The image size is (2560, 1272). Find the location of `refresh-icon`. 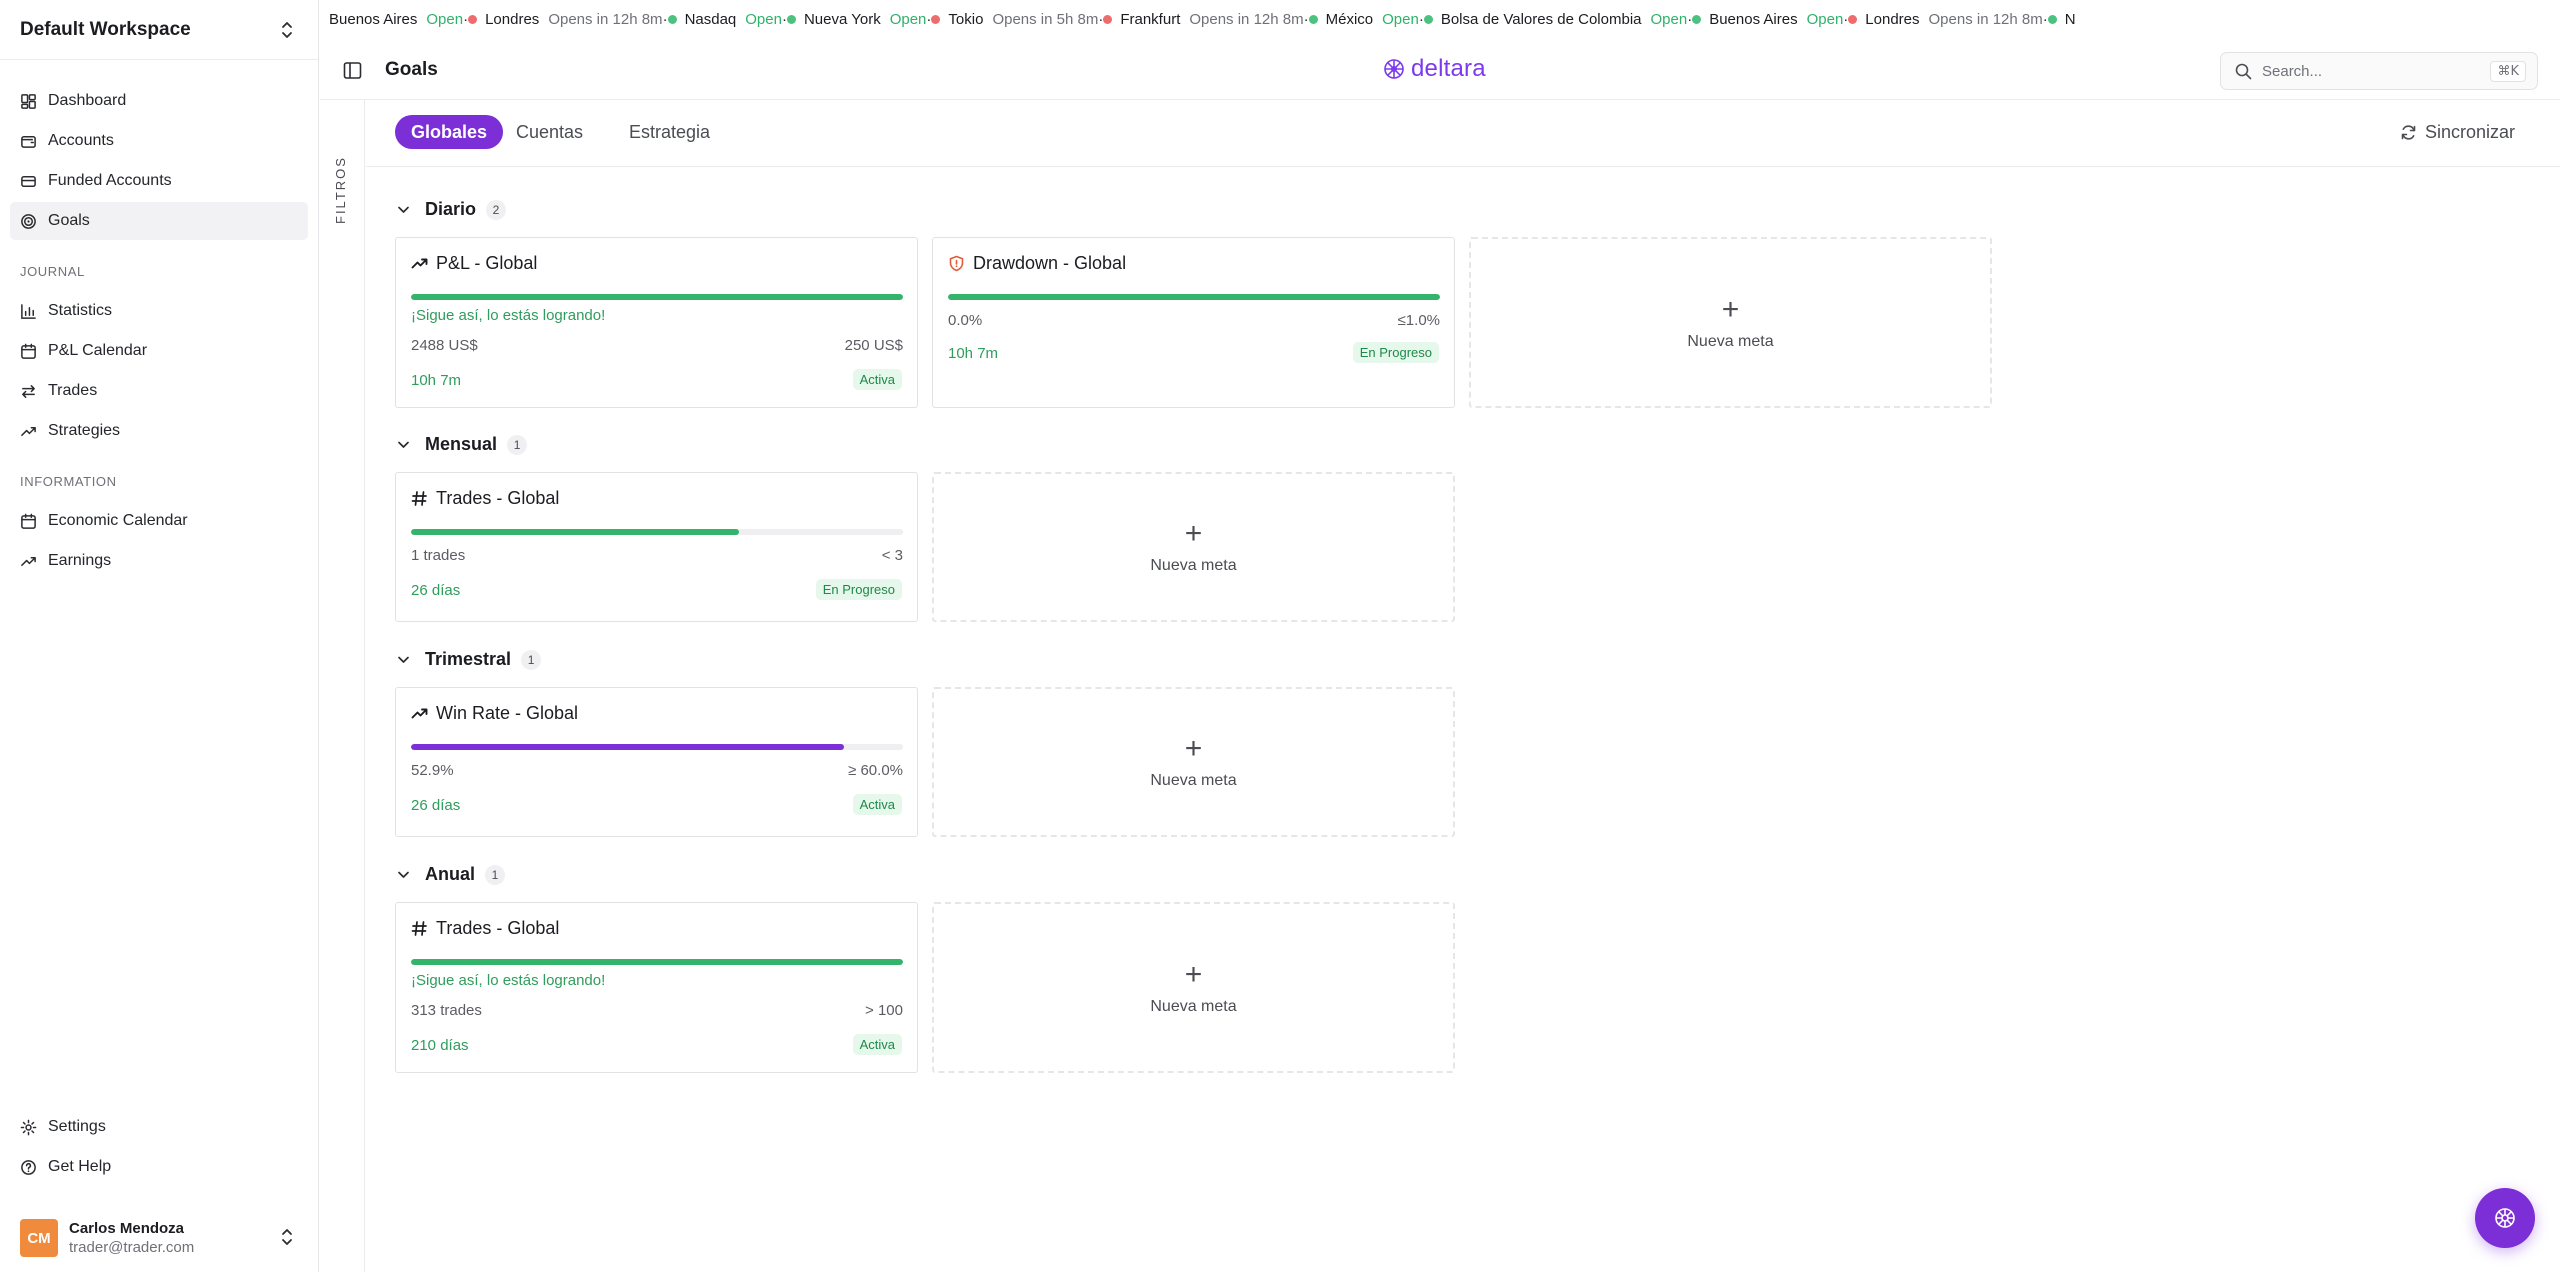

refresh-icon is located at coordinates (2408, 132).